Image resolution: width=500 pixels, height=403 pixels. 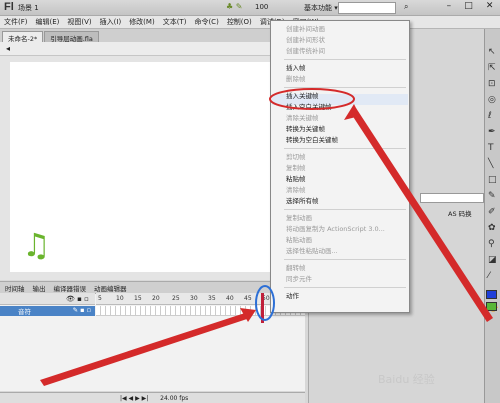 What do you see at coordinates (145, 349) in the screenshot?
I see `arrow-to-frame` at bounding box center [145, 349].